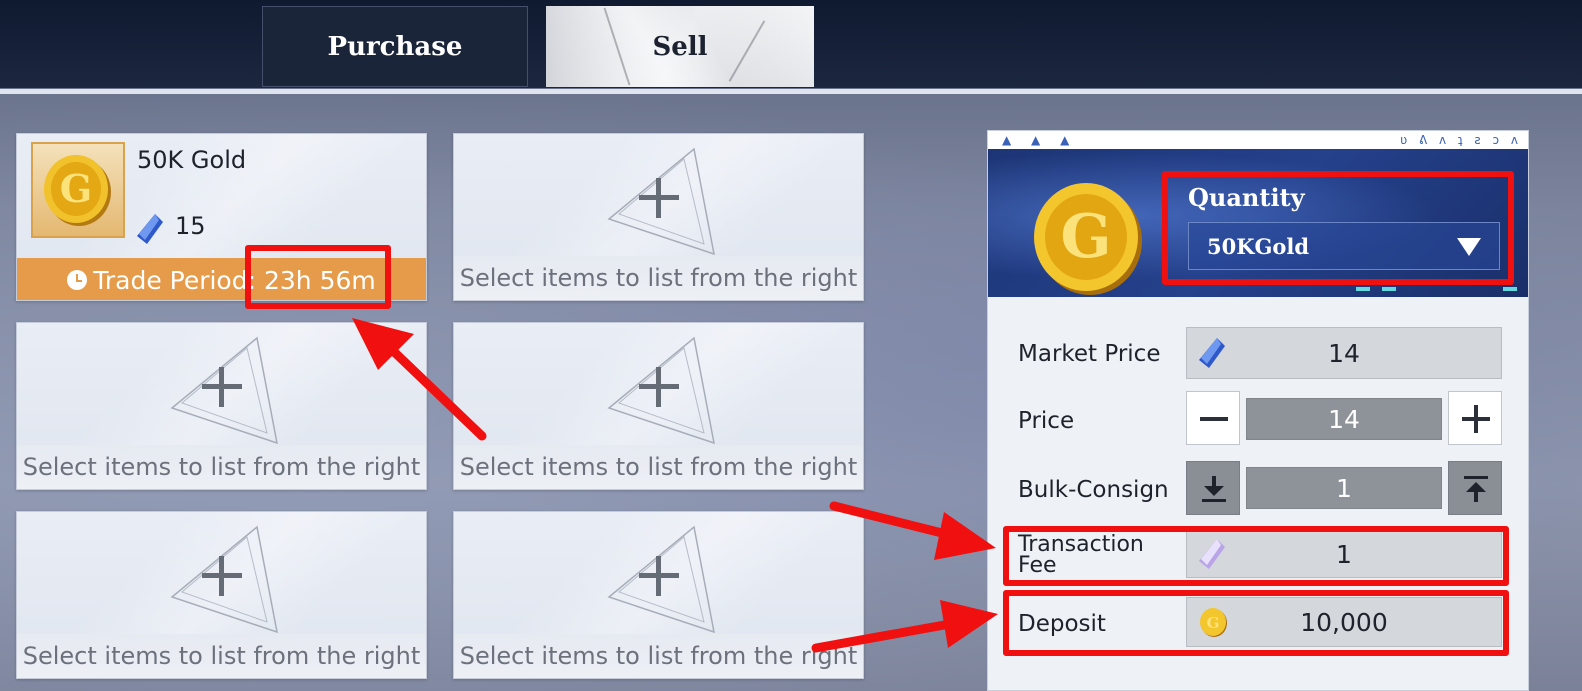  I want to click on arrow-to-deposit, so click(904, 626).